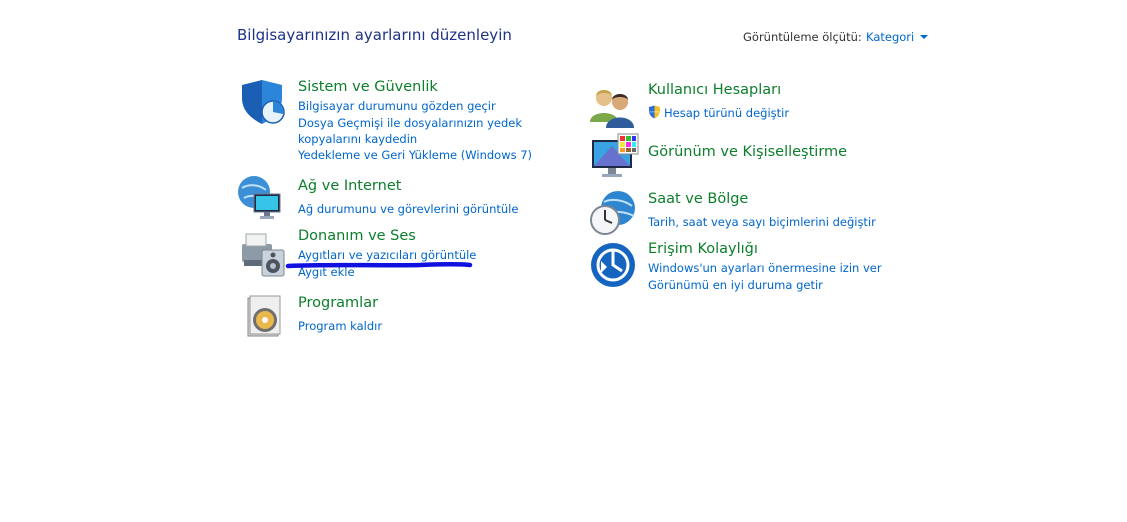 Image resolution: width=1127 pixels, height=522 pixels. I want to click on category-ease-of-access: Erişim Kolaylığı, so click(703, 249).